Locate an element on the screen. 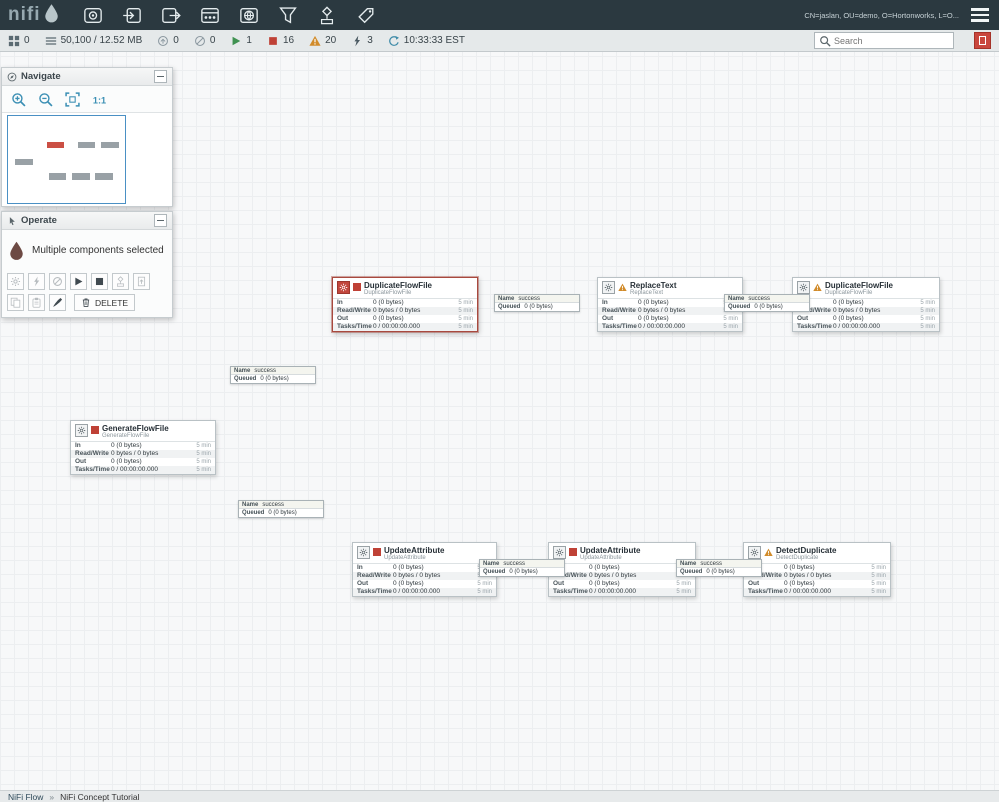 The height and width of the screenshot is (802, 999). template-icon is located at coordinates (327, 15).